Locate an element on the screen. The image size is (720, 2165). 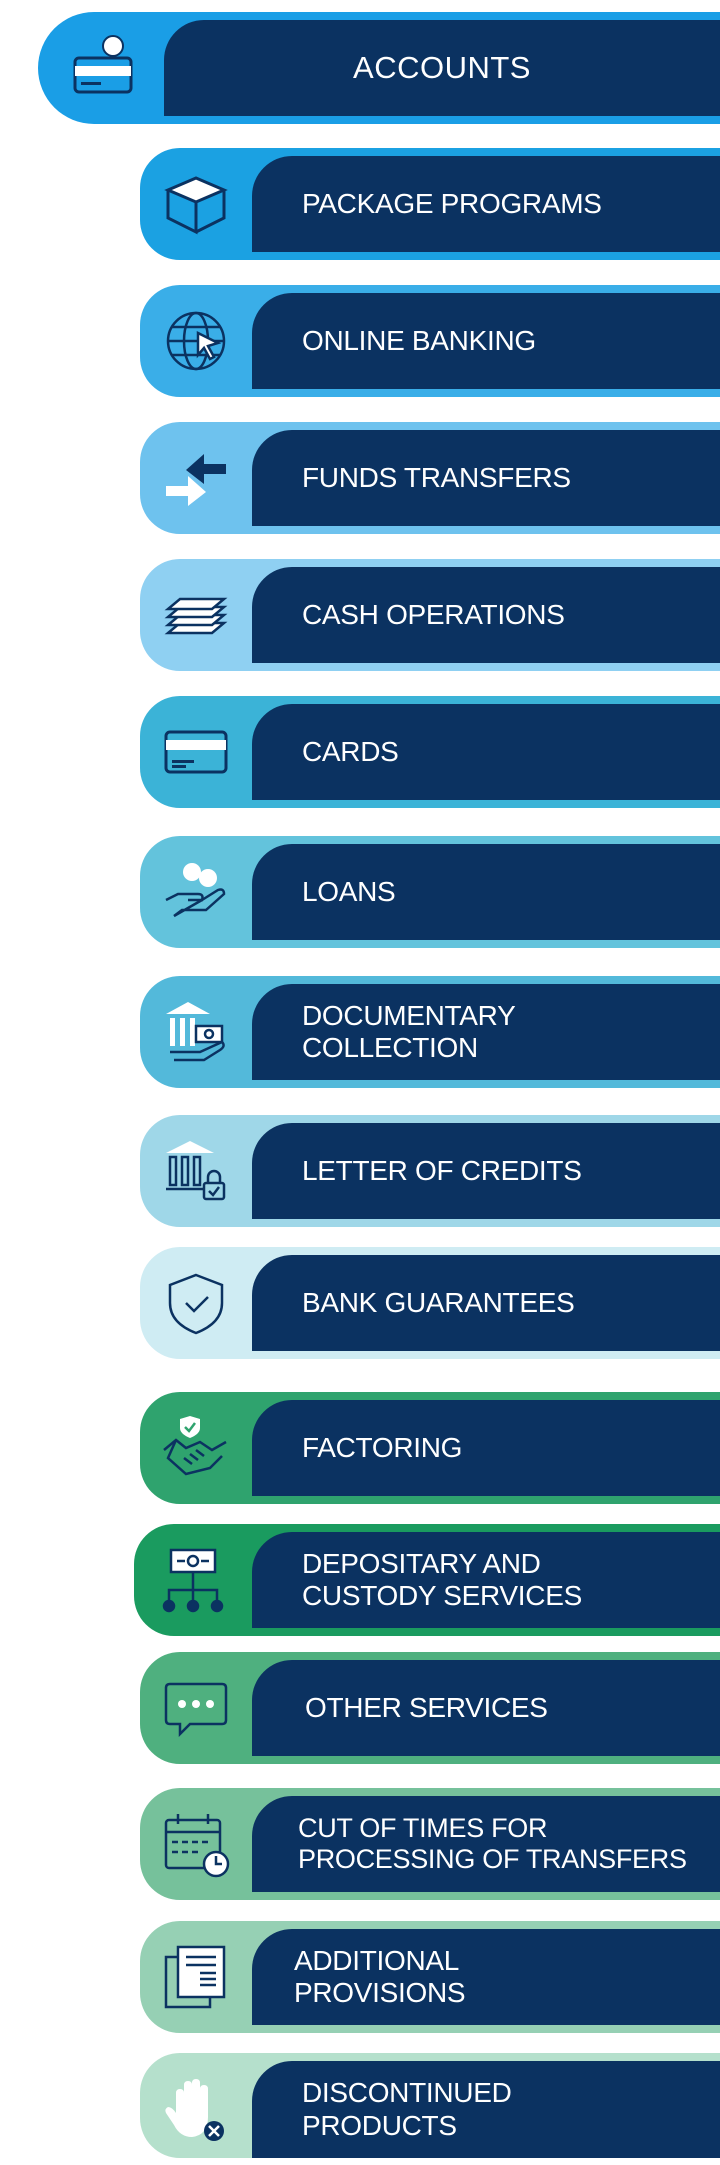
box-icon is located at coordinates (196, 204).